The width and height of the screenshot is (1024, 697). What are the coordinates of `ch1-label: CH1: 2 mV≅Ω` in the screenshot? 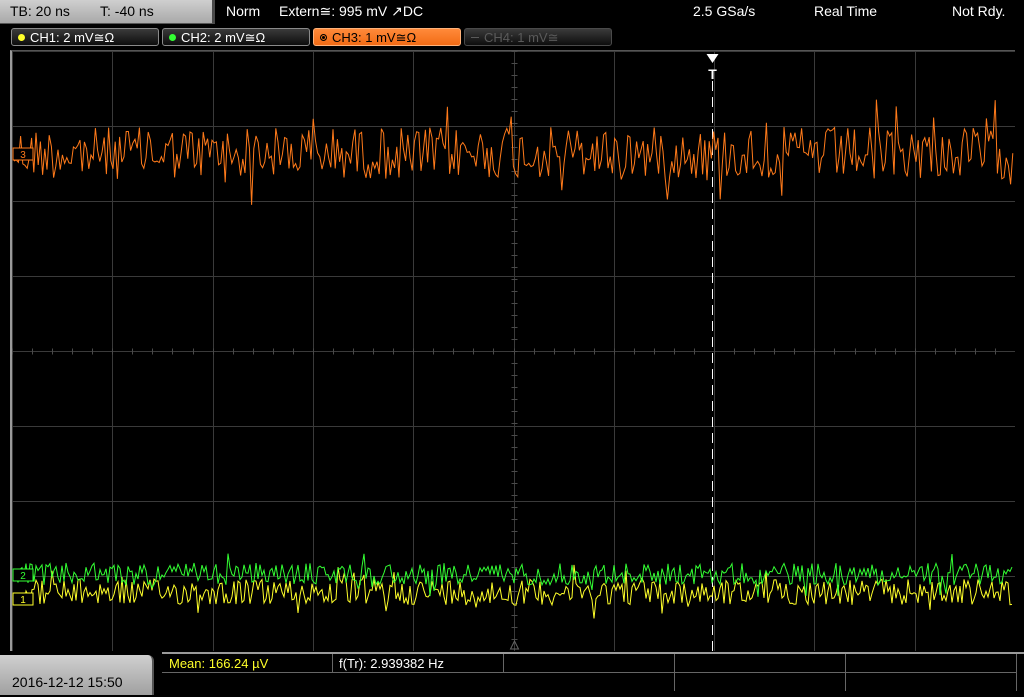 It's located at (72, 37).